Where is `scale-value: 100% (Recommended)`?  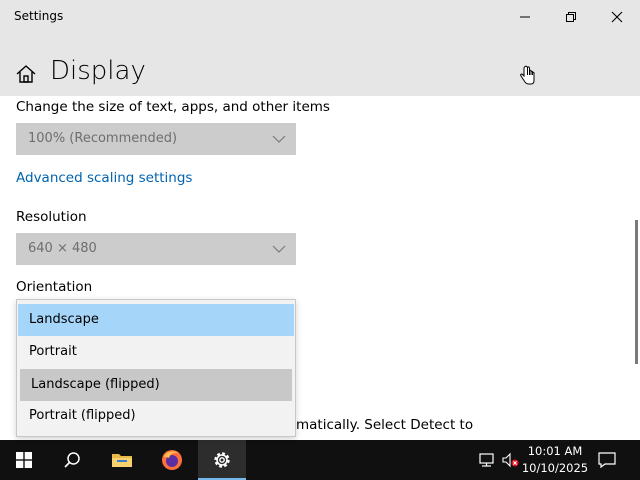 scale-value: 100% (Recommended) is located at coordinates (103, 138).